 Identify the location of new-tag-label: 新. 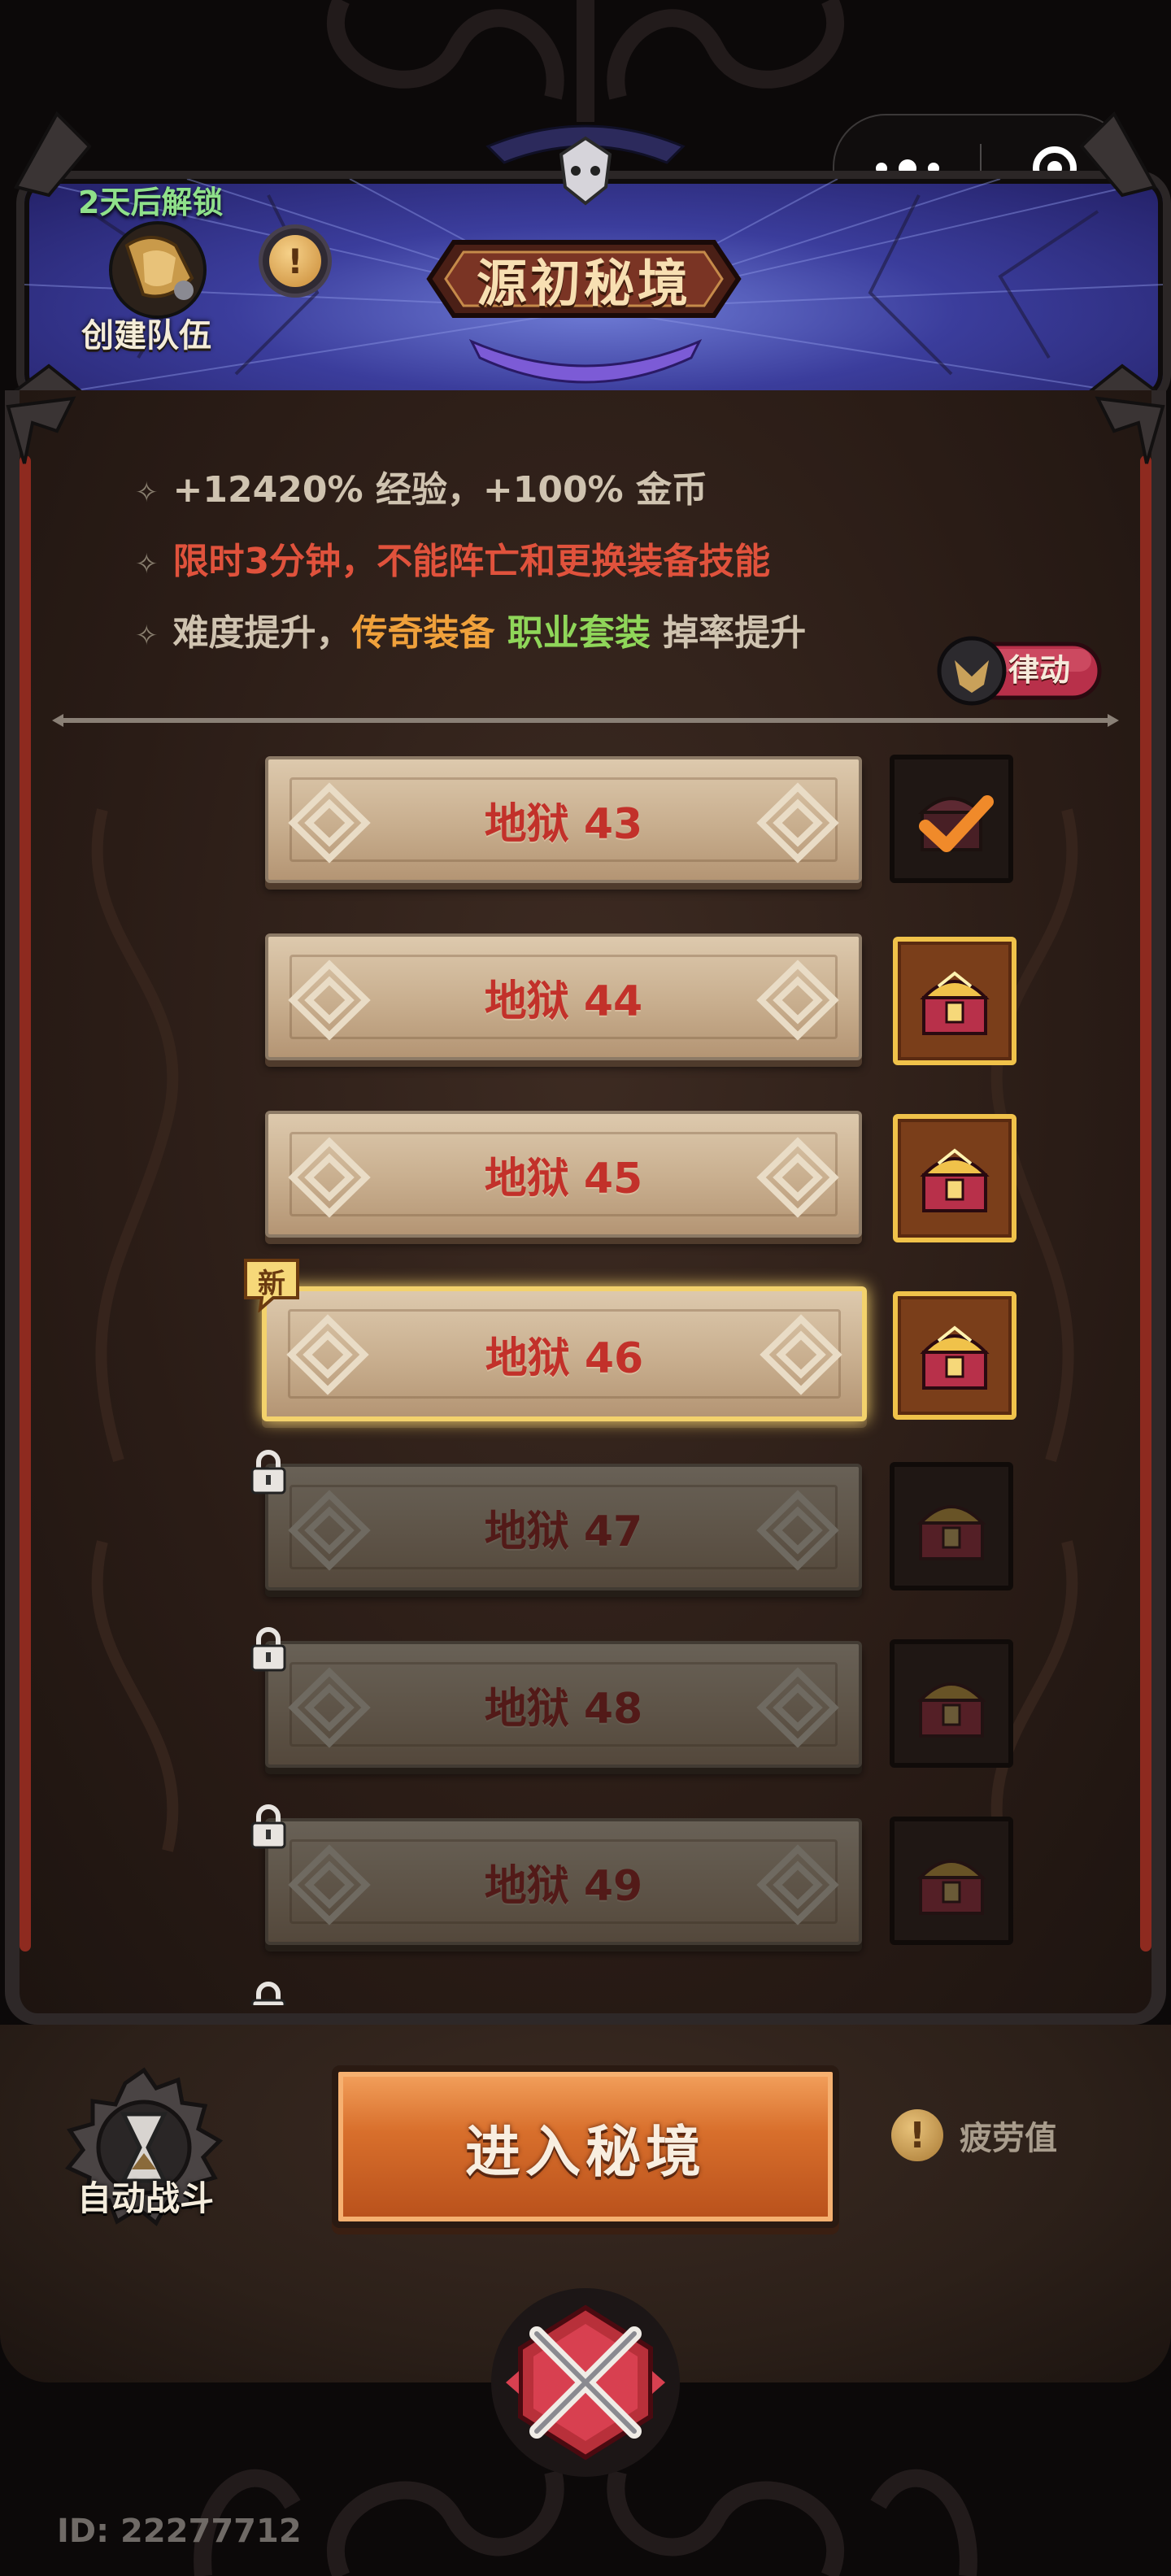
(271, 1284).